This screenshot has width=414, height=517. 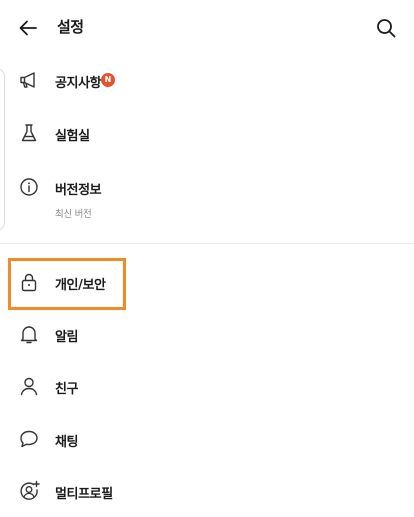 What do you see at coordinates (29, 439) in the screenshot?
I see `chat-bubble-icon` at bounding box center [29, 439].